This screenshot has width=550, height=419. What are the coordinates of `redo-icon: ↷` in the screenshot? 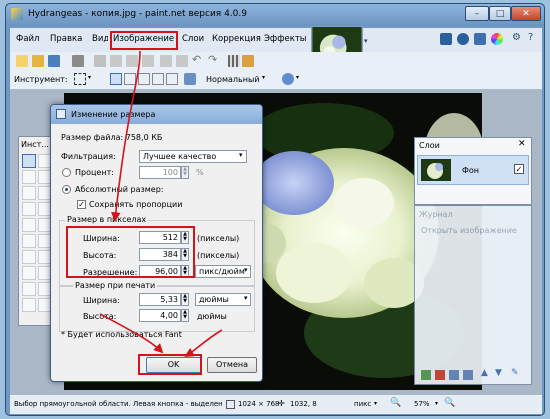 It's located at (212, 59).